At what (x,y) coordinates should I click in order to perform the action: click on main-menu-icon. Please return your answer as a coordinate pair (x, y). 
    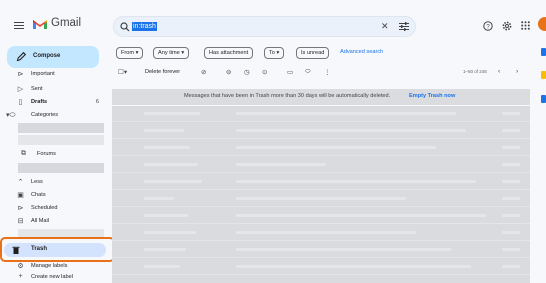
    Looking at the image, I should click on (19, 25).